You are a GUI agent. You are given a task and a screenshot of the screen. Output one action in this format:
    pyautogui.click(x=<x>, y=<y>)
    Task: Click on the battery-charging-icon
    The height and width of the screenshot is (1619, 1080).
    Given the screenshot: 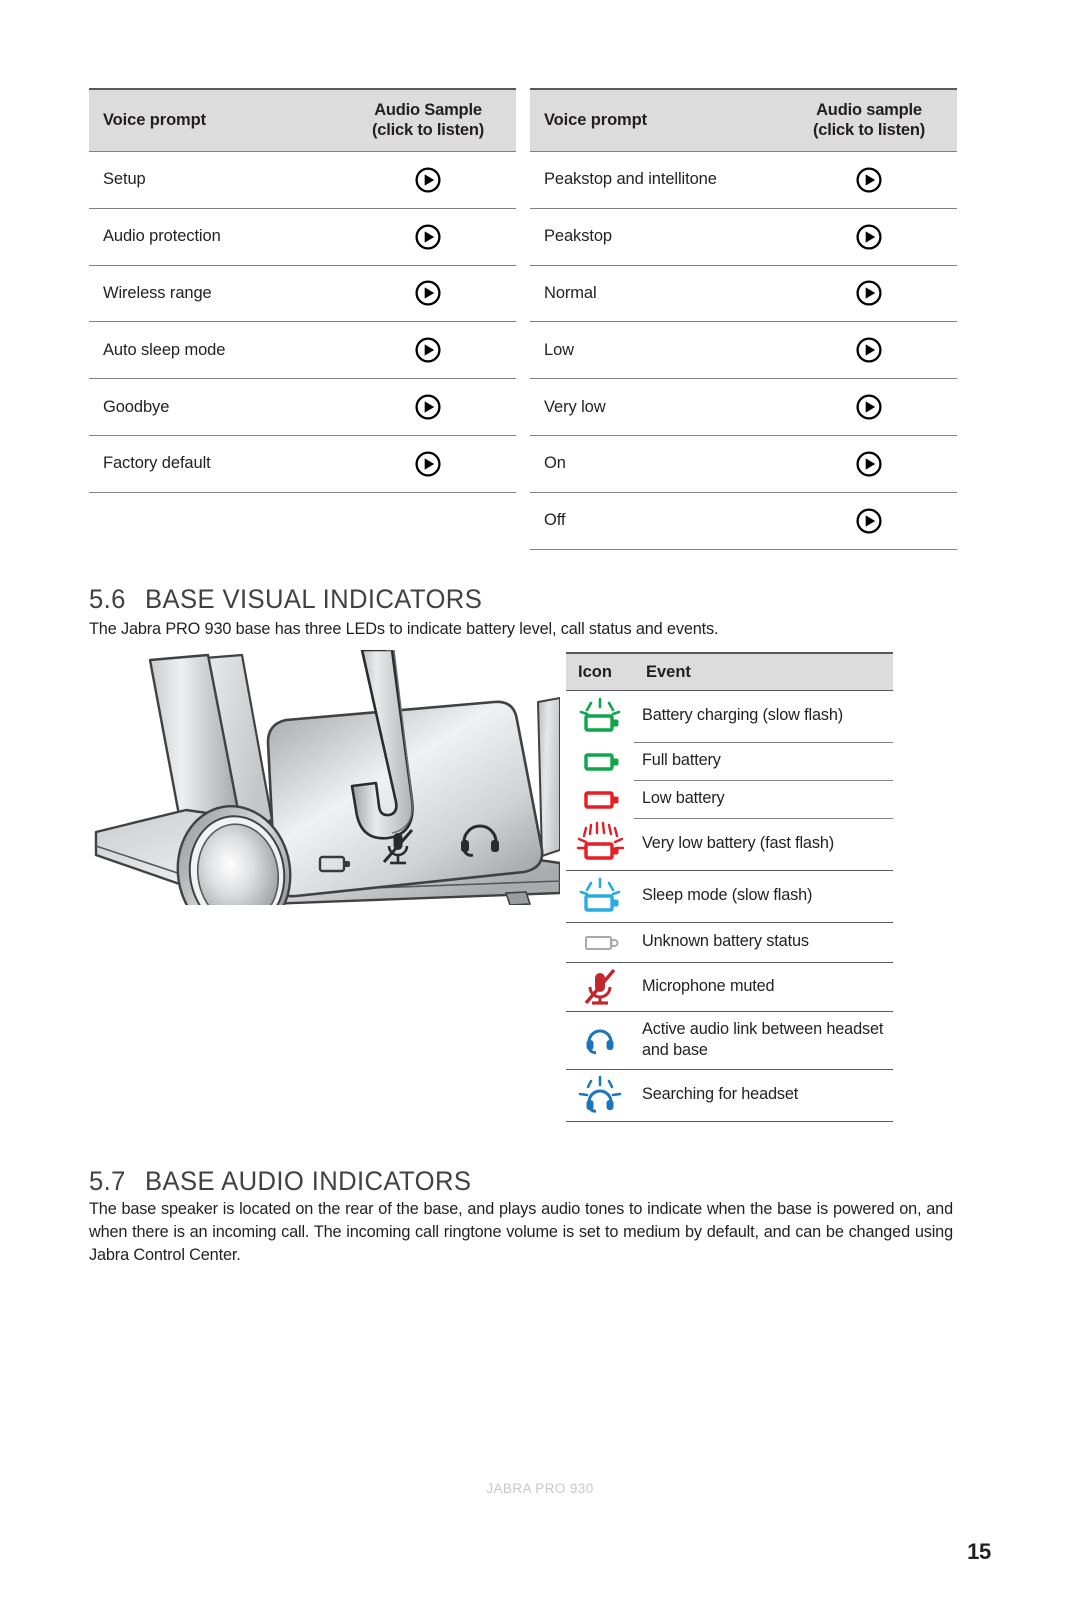 What is the action you would take?
    pyautogui.click(x=600, y=714)
    